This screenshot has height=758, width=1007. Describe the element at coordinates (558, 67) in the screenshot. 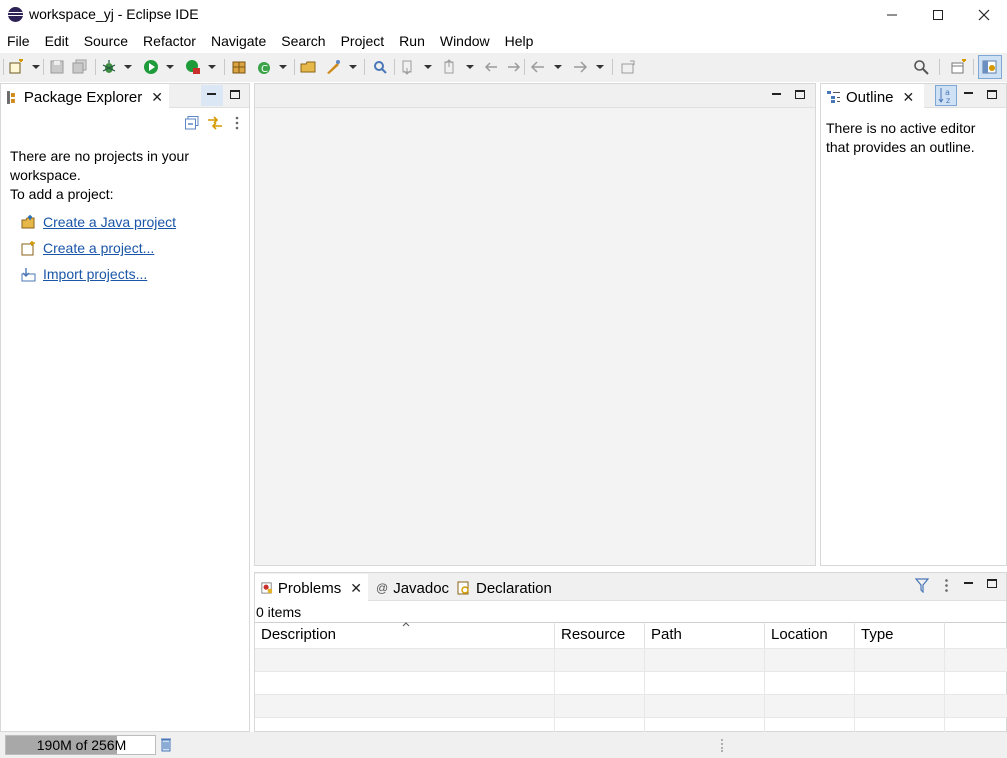

I see `back-dropdown-icon` at that location.